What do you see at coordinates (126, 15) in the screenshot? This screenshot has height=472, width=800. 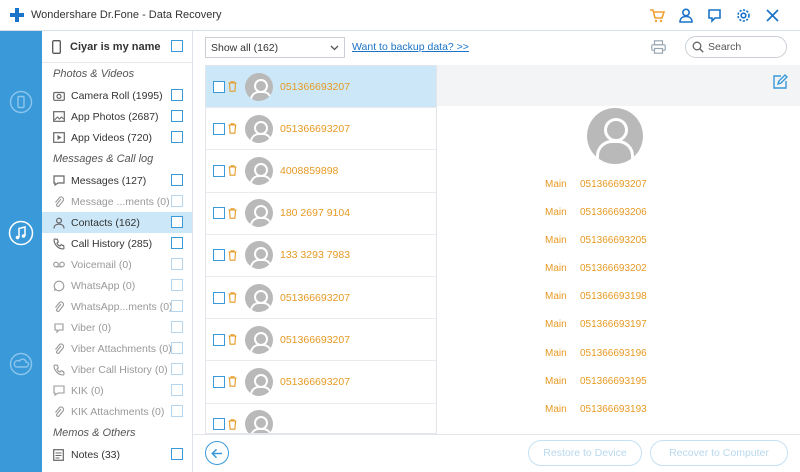 I see `window-title: Wondershare Dr.Fone - Data Recovery` at bounding box center [126, 15].